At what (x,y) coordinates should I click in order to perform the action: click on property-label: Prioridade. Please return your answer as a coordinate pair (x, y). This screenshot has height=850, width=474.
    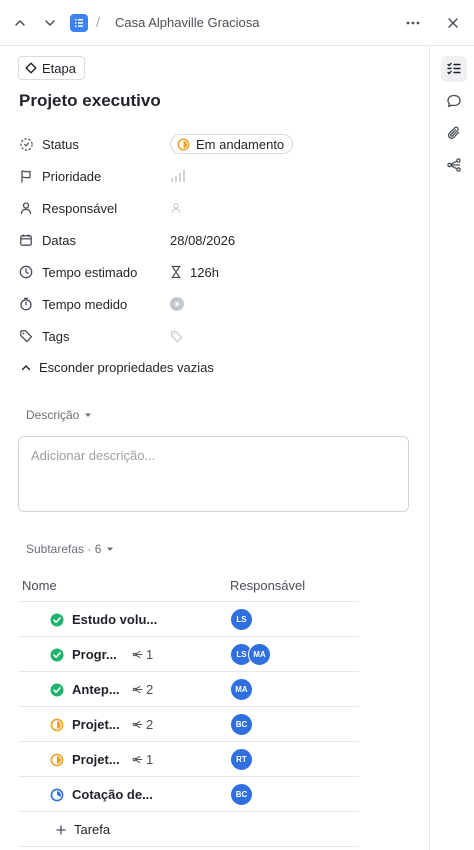
    Looking at the image, I should click on (72, 176).